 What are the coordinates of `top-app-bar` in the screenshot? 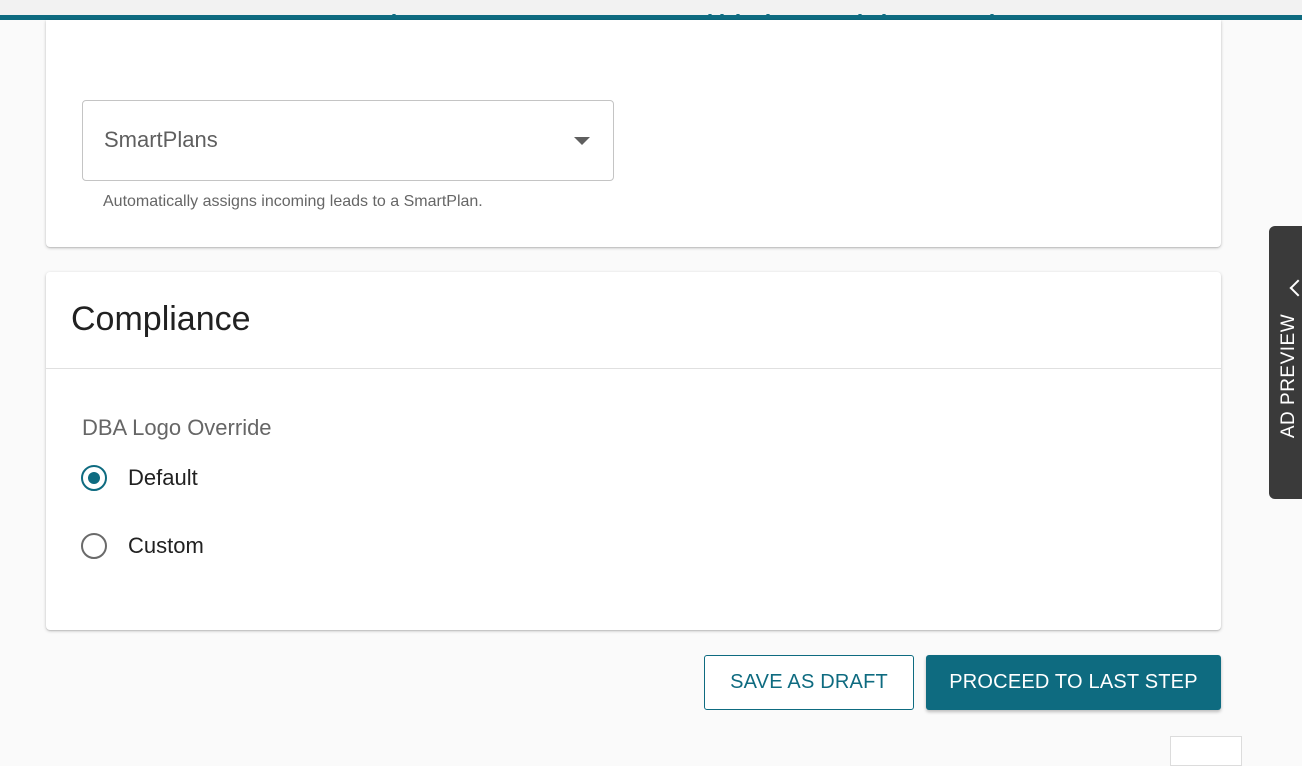 It's located at (651, 7).